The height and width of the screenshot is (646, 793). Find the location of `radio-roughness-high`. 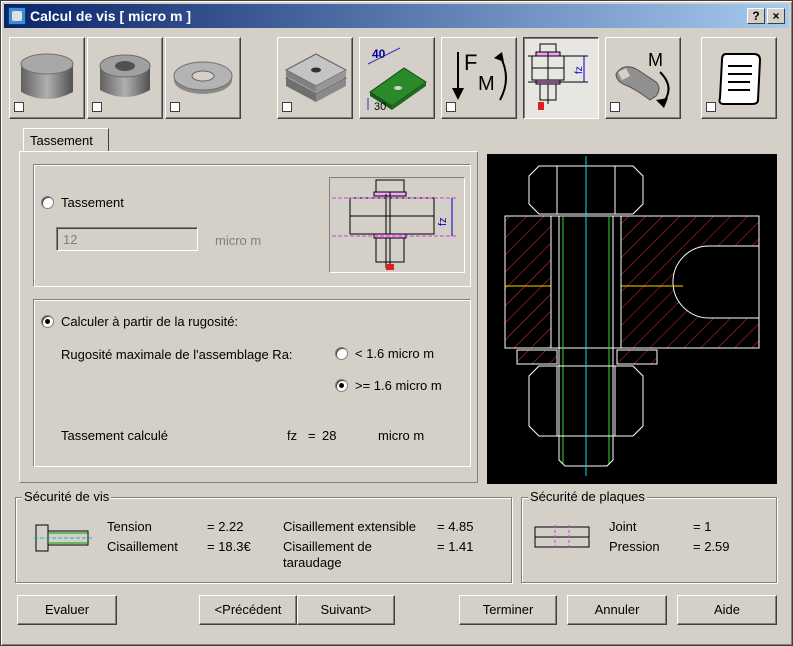

radio-roughness-high is located at coordinates (341, 385).